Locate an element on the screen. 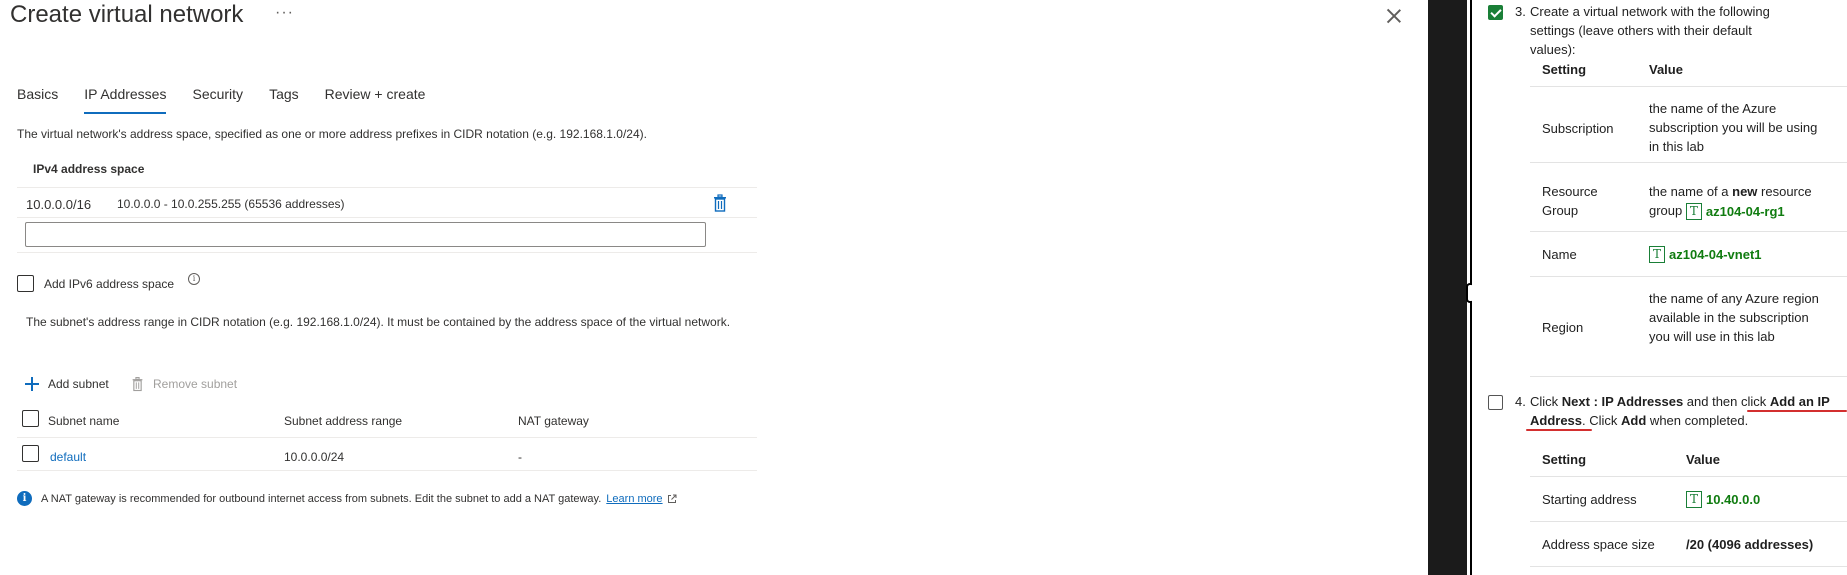 This screenshot has width=1847, height=575. step-4-checkbox is located at coordinates (1495, 402).